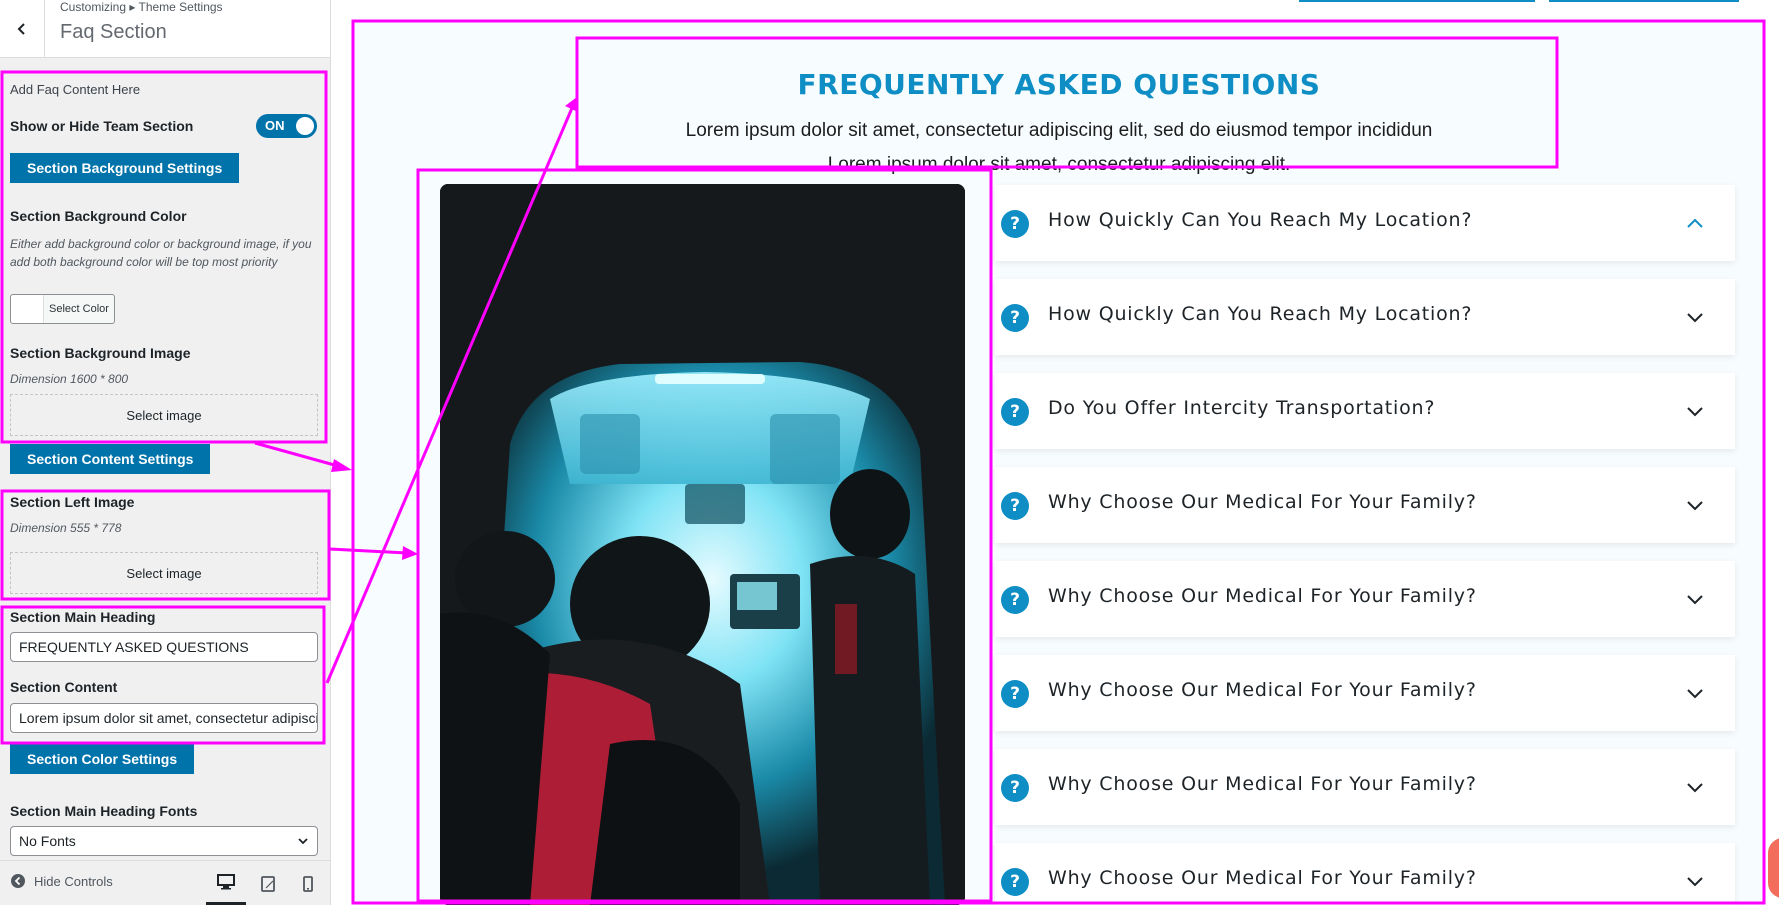  I want to click on customizer-header: Customizing ▸ Theme Settings Faq Section, so click(165, 29).